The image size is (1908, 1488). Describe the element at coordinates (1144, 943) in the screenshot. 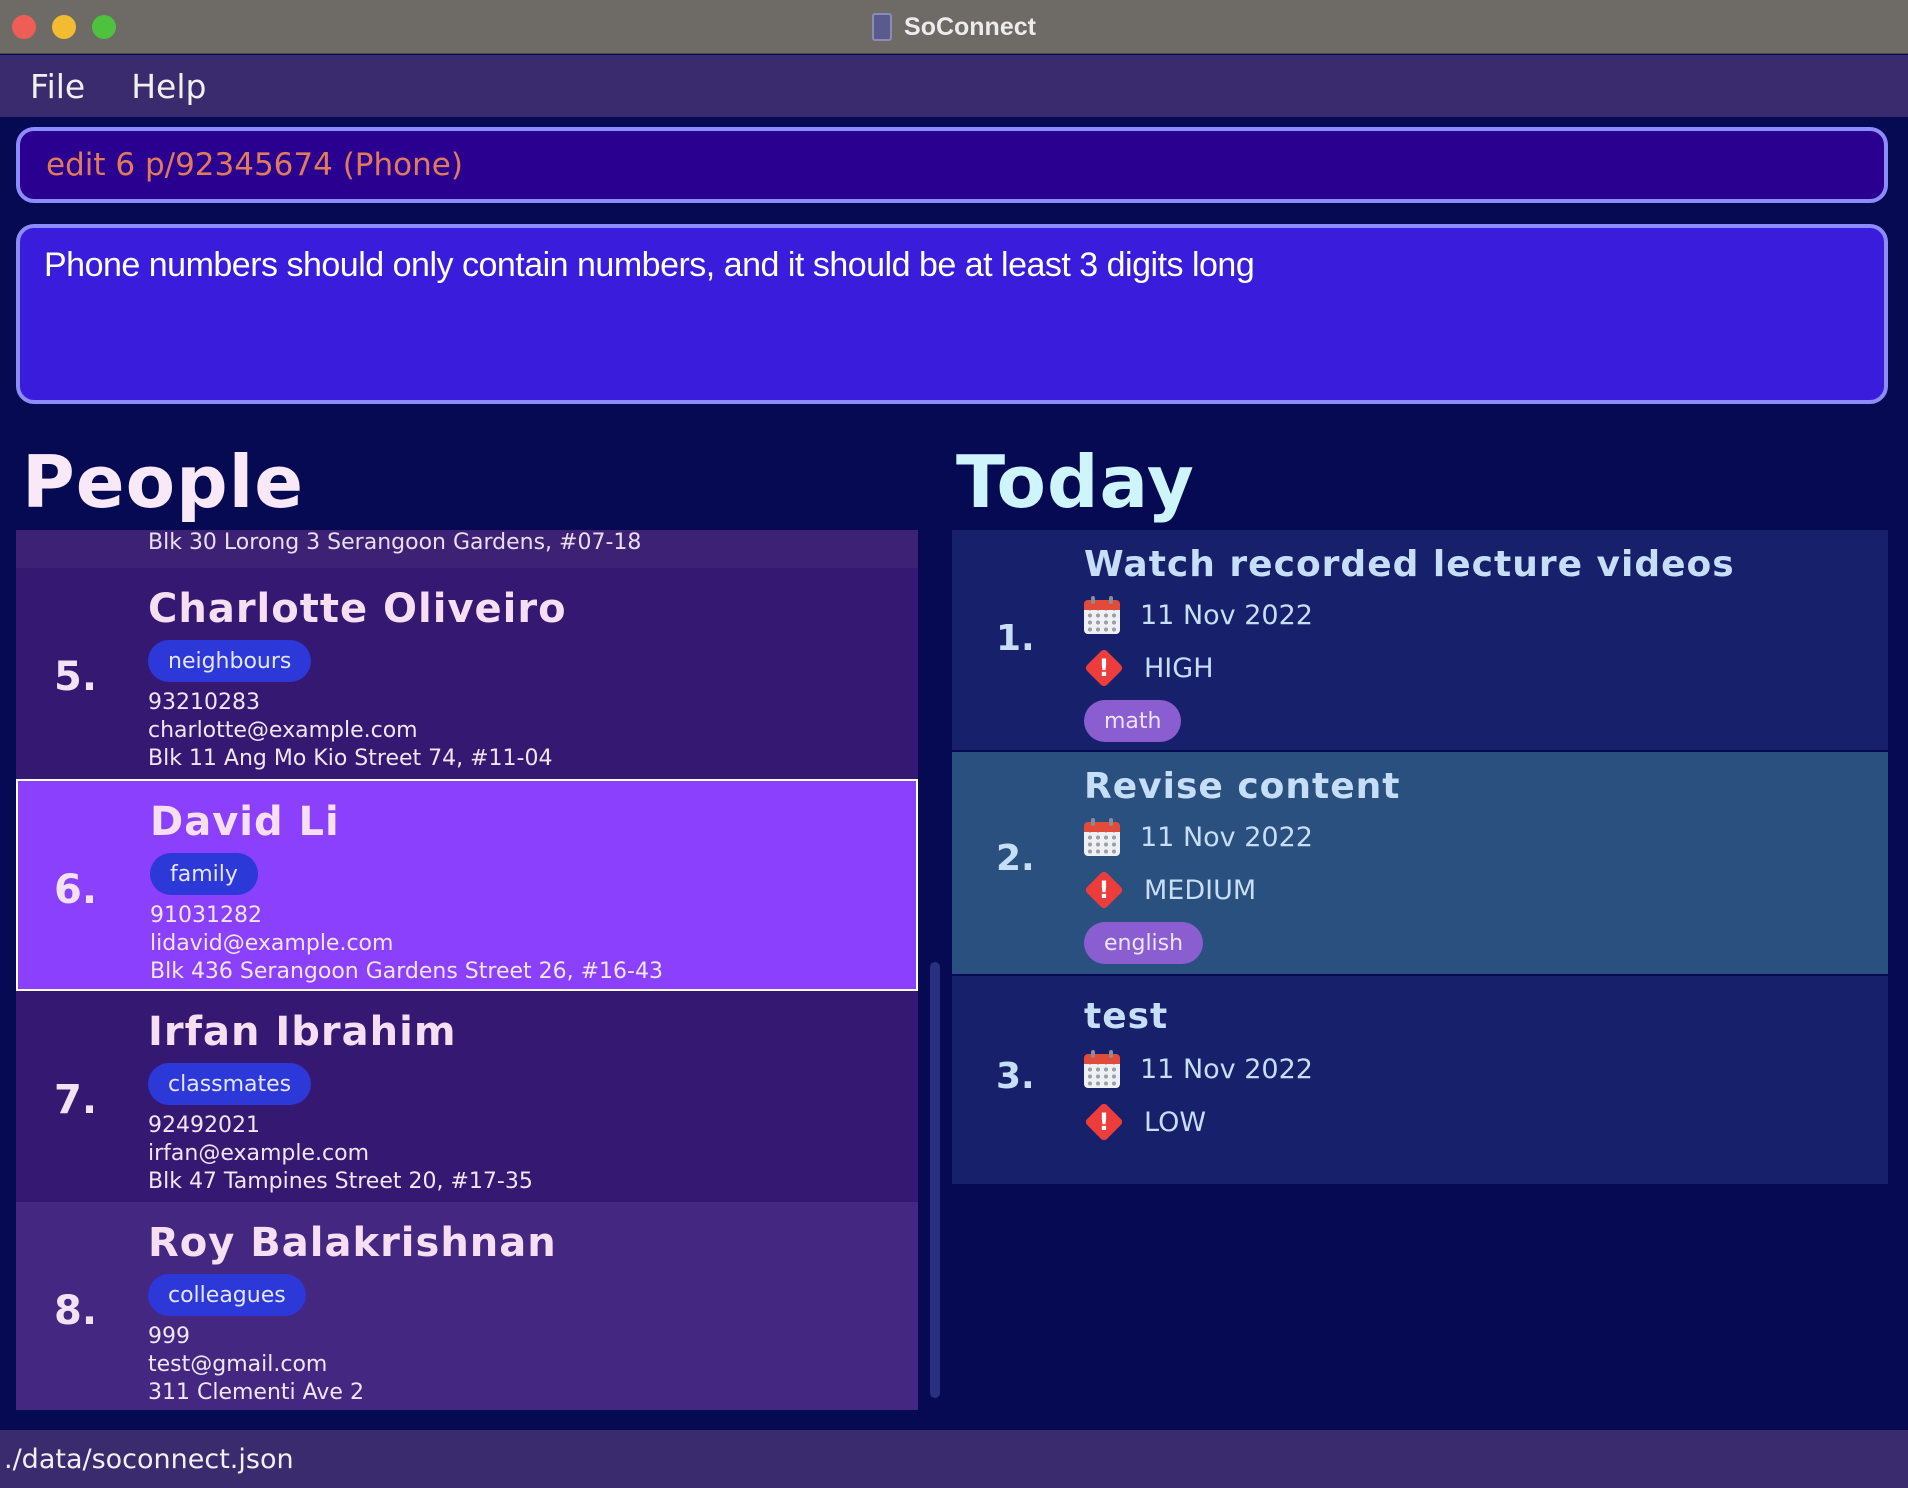

I see `task-tag: english` at that location.